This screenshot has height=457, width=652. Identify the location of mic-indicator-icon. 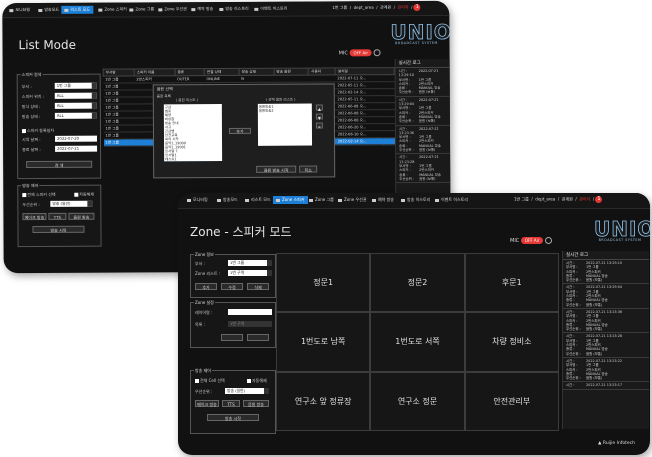
(377, 53).